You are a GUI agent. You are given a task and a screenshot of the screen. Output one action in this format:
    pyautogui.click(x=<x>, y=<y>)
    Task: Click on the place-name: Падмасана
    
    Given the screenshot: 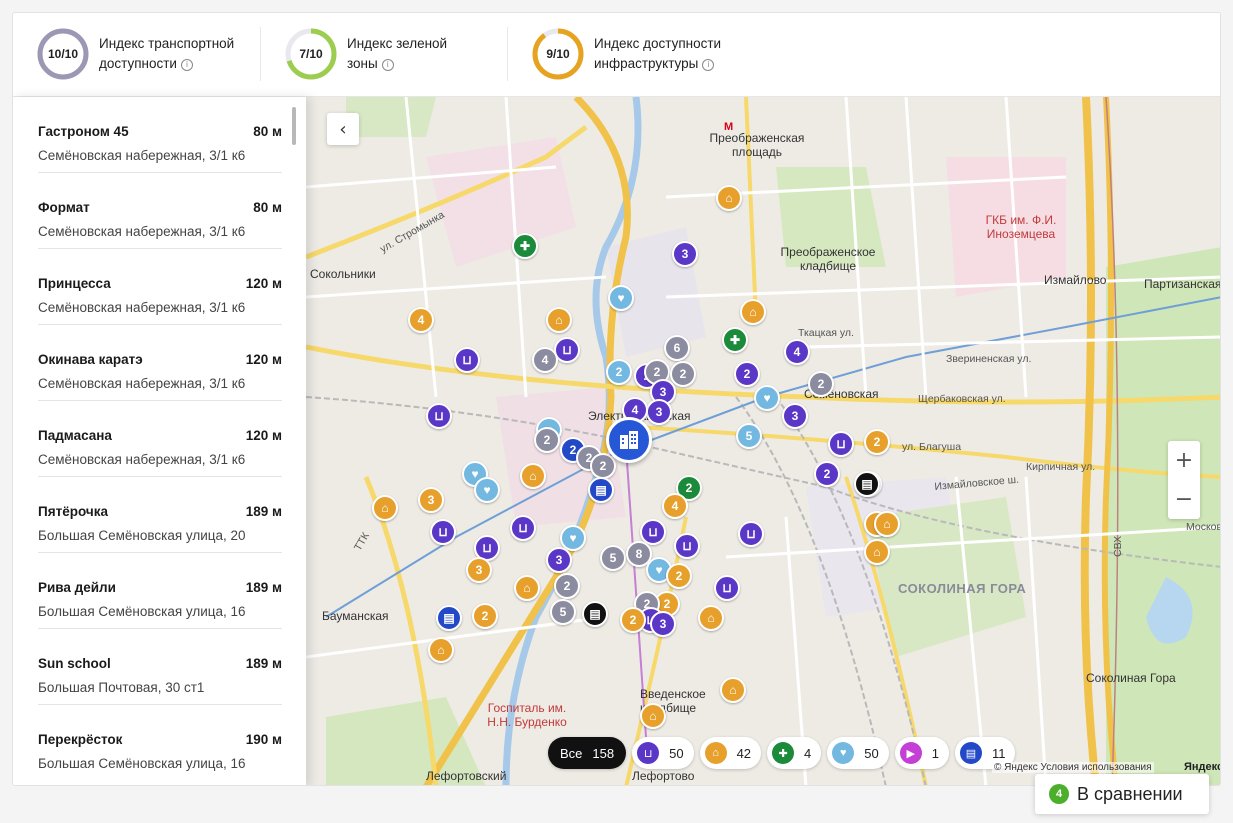 What is the action you would take?
    pyautogui.click(x=75, y=435)
    